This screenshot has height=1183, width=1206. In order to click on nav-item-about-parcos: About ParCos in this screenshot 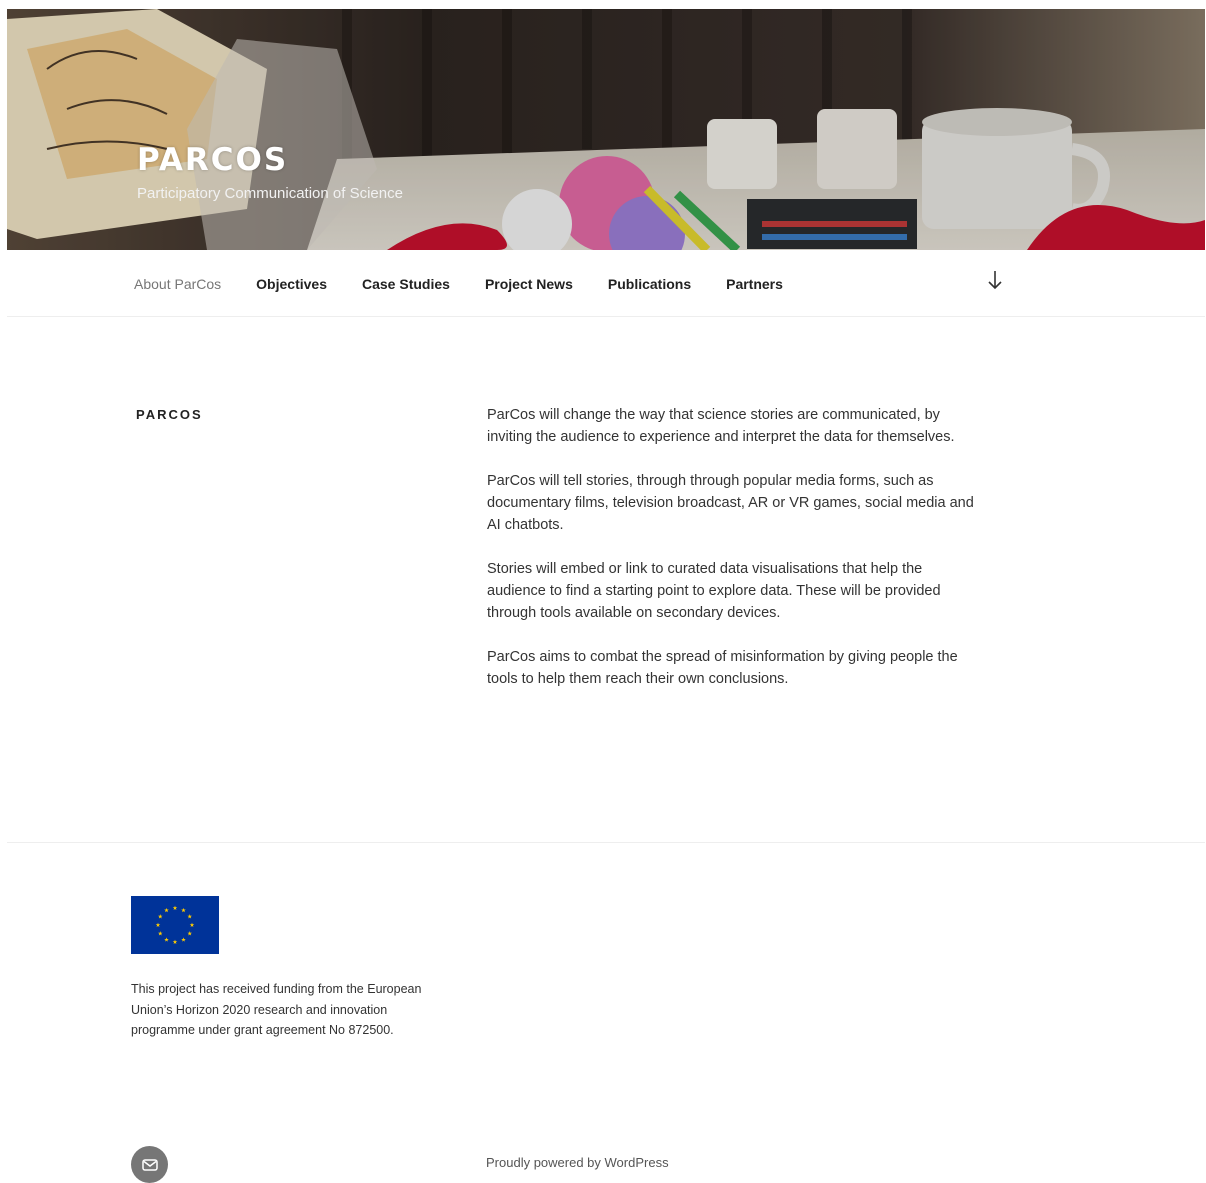, I will do `click(177, 284)`.